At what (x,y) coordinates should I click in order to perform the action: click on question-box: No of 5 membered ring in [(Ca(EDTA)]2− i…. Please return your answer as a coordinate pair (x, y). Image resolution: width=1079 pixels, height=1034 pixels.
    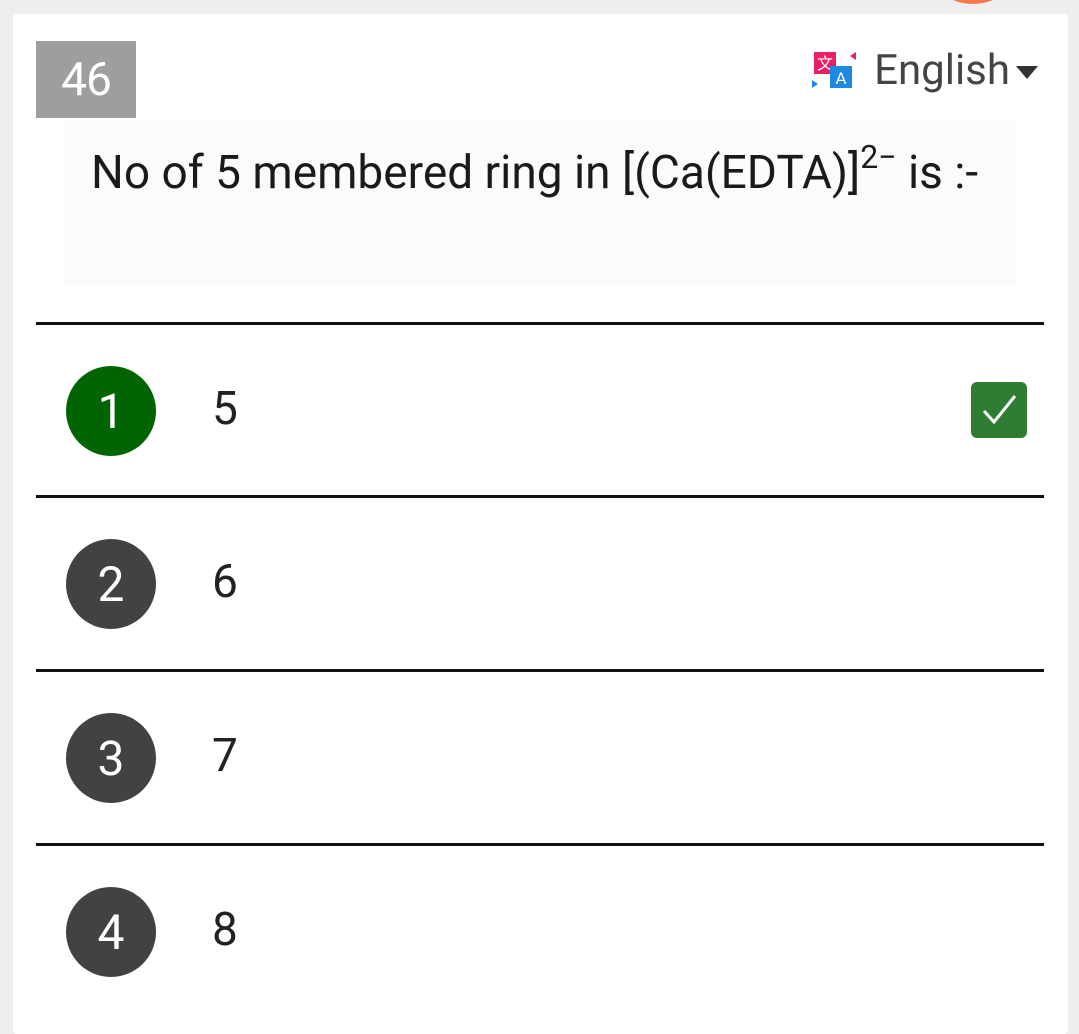
    Looking at the image, I should click on (540, 203).